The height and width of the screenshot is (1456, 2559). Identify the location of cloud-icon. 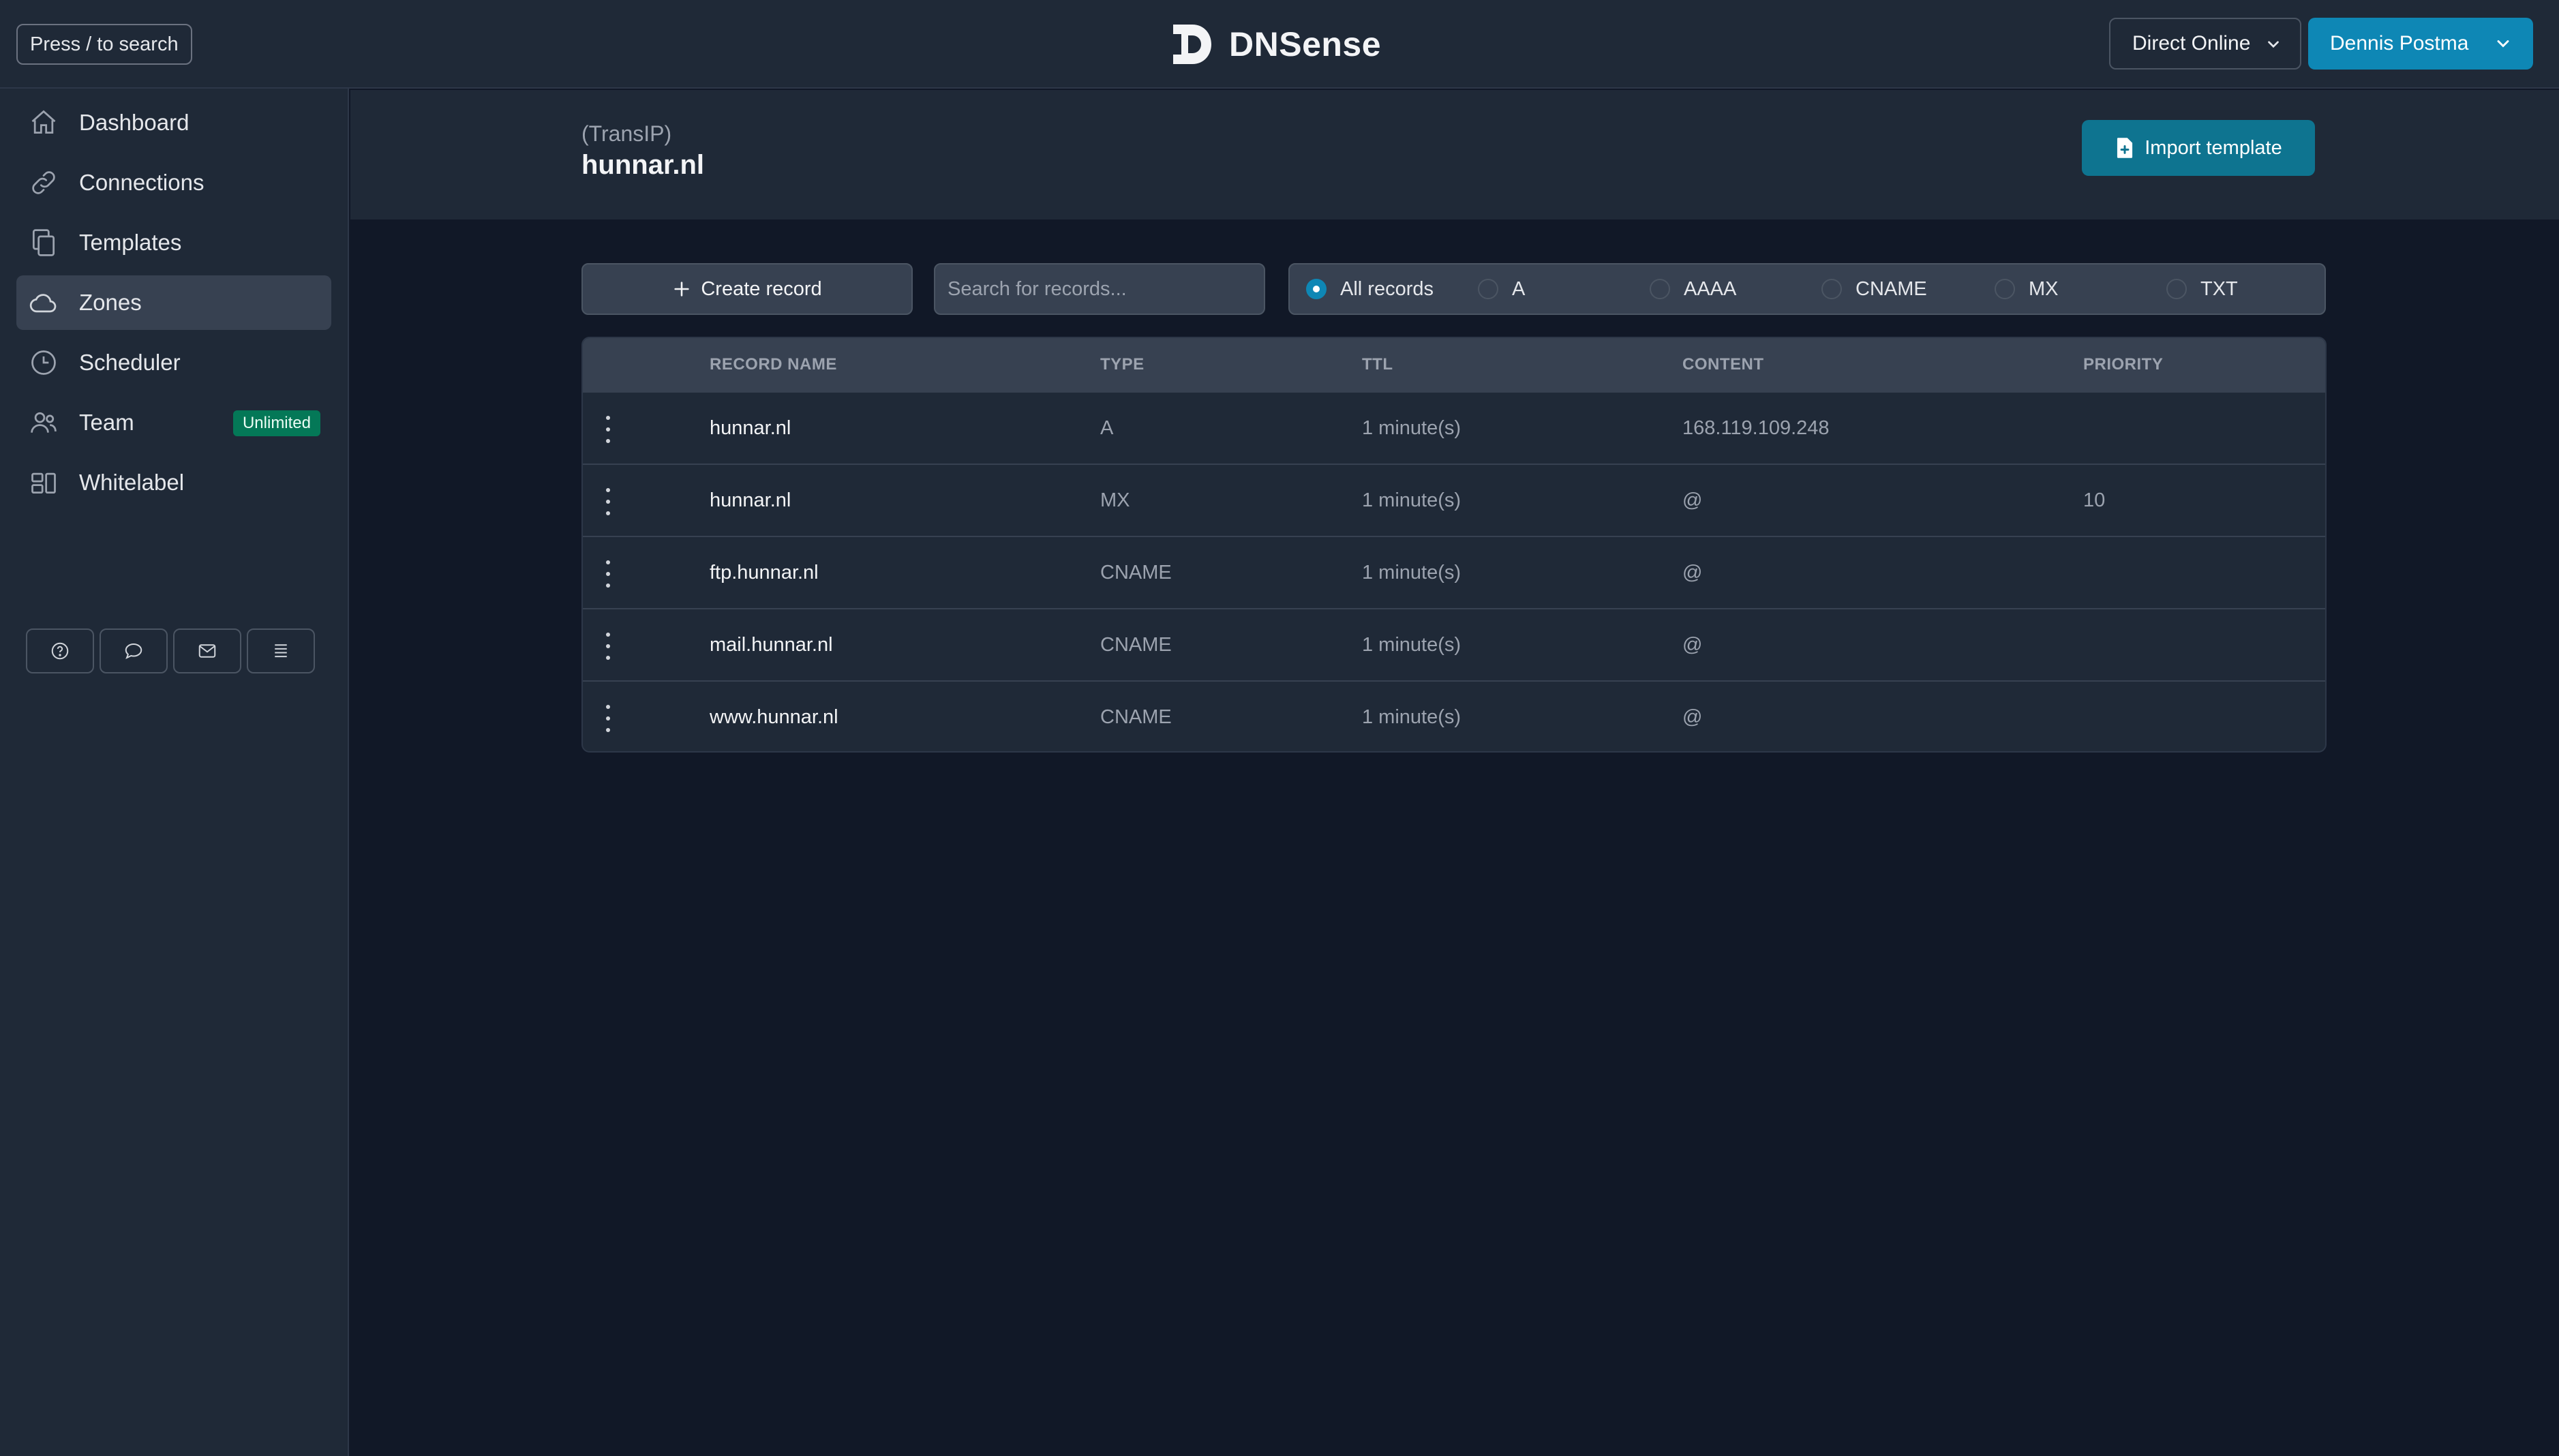
(43, 303).